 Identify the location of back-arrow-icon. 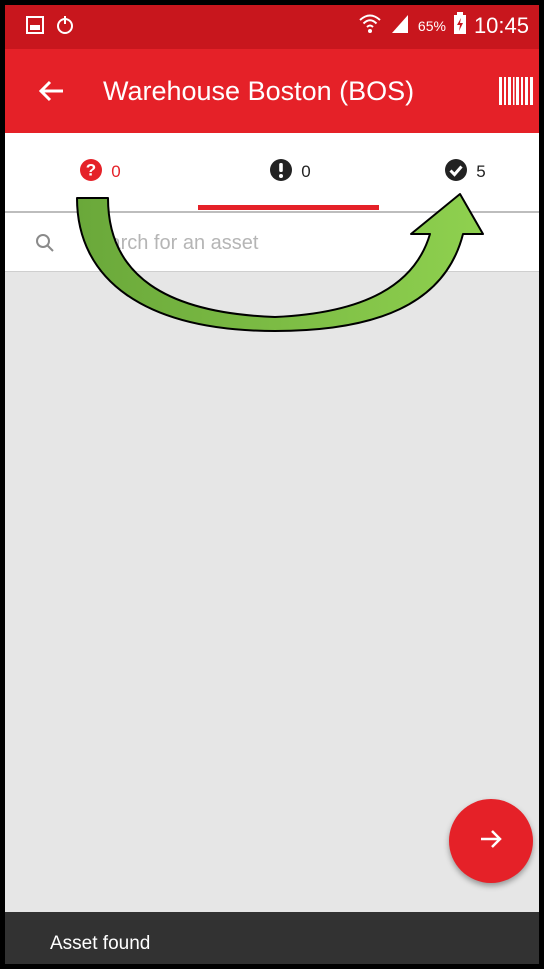
(53, 97).